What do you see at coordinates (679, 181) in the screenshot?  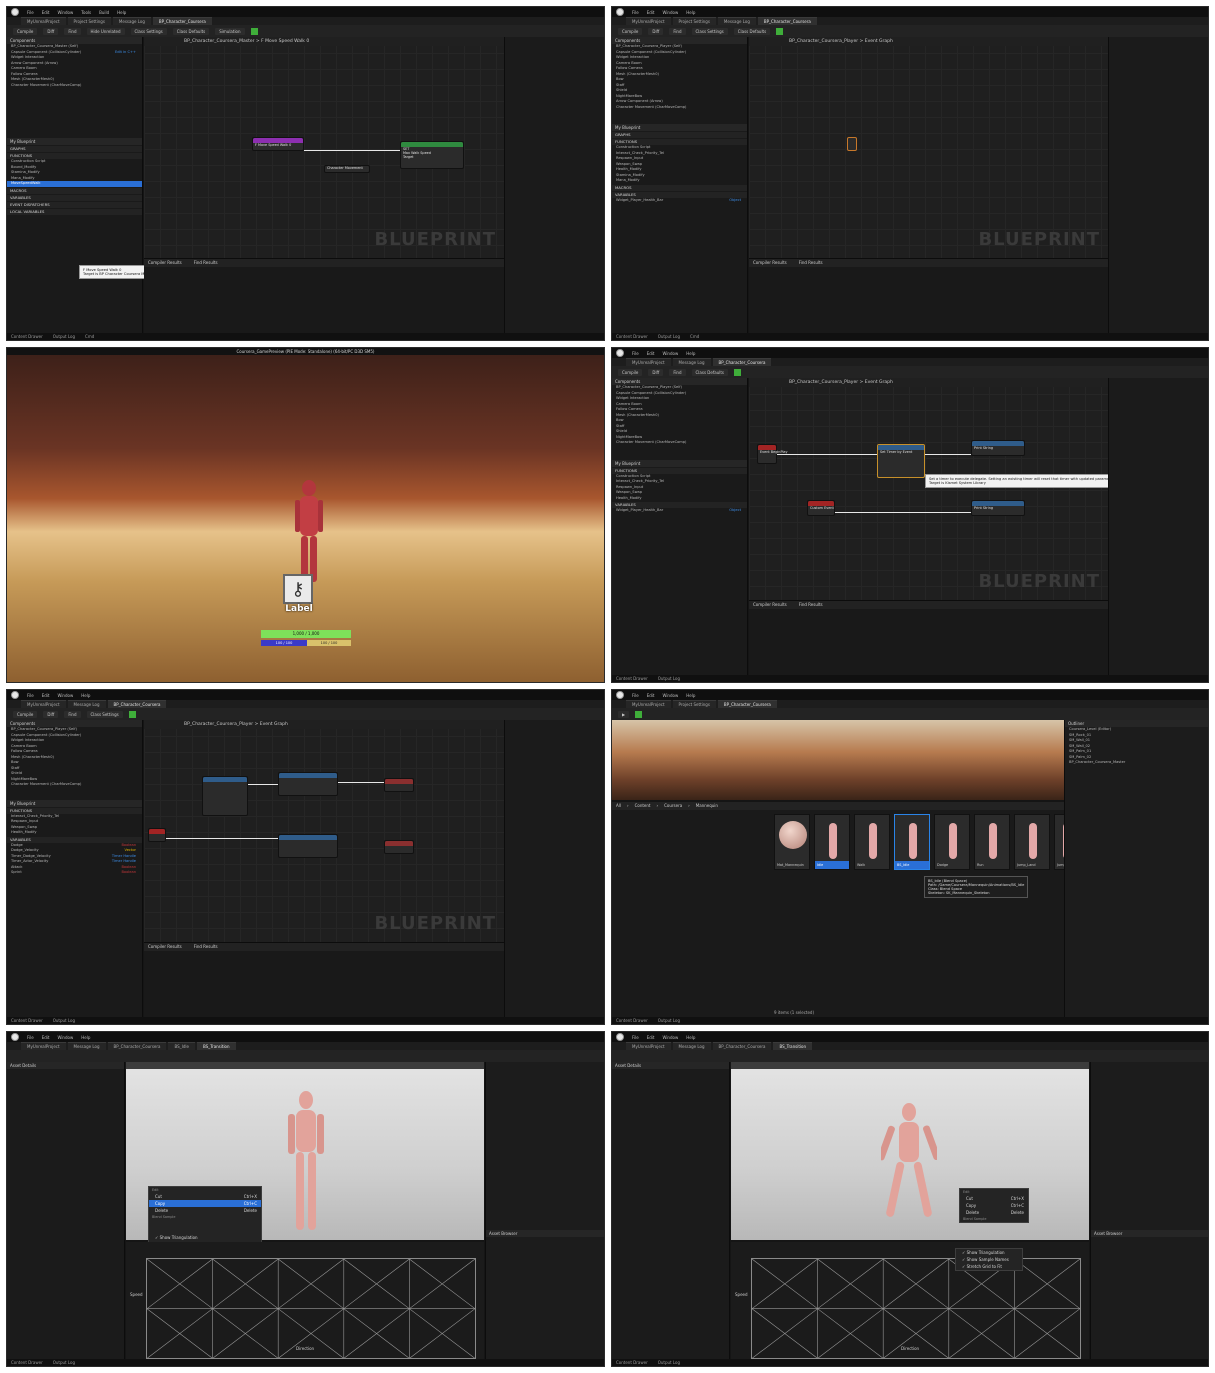 I see `function-item: Mana_Modify` at bounding box center [679, 181].